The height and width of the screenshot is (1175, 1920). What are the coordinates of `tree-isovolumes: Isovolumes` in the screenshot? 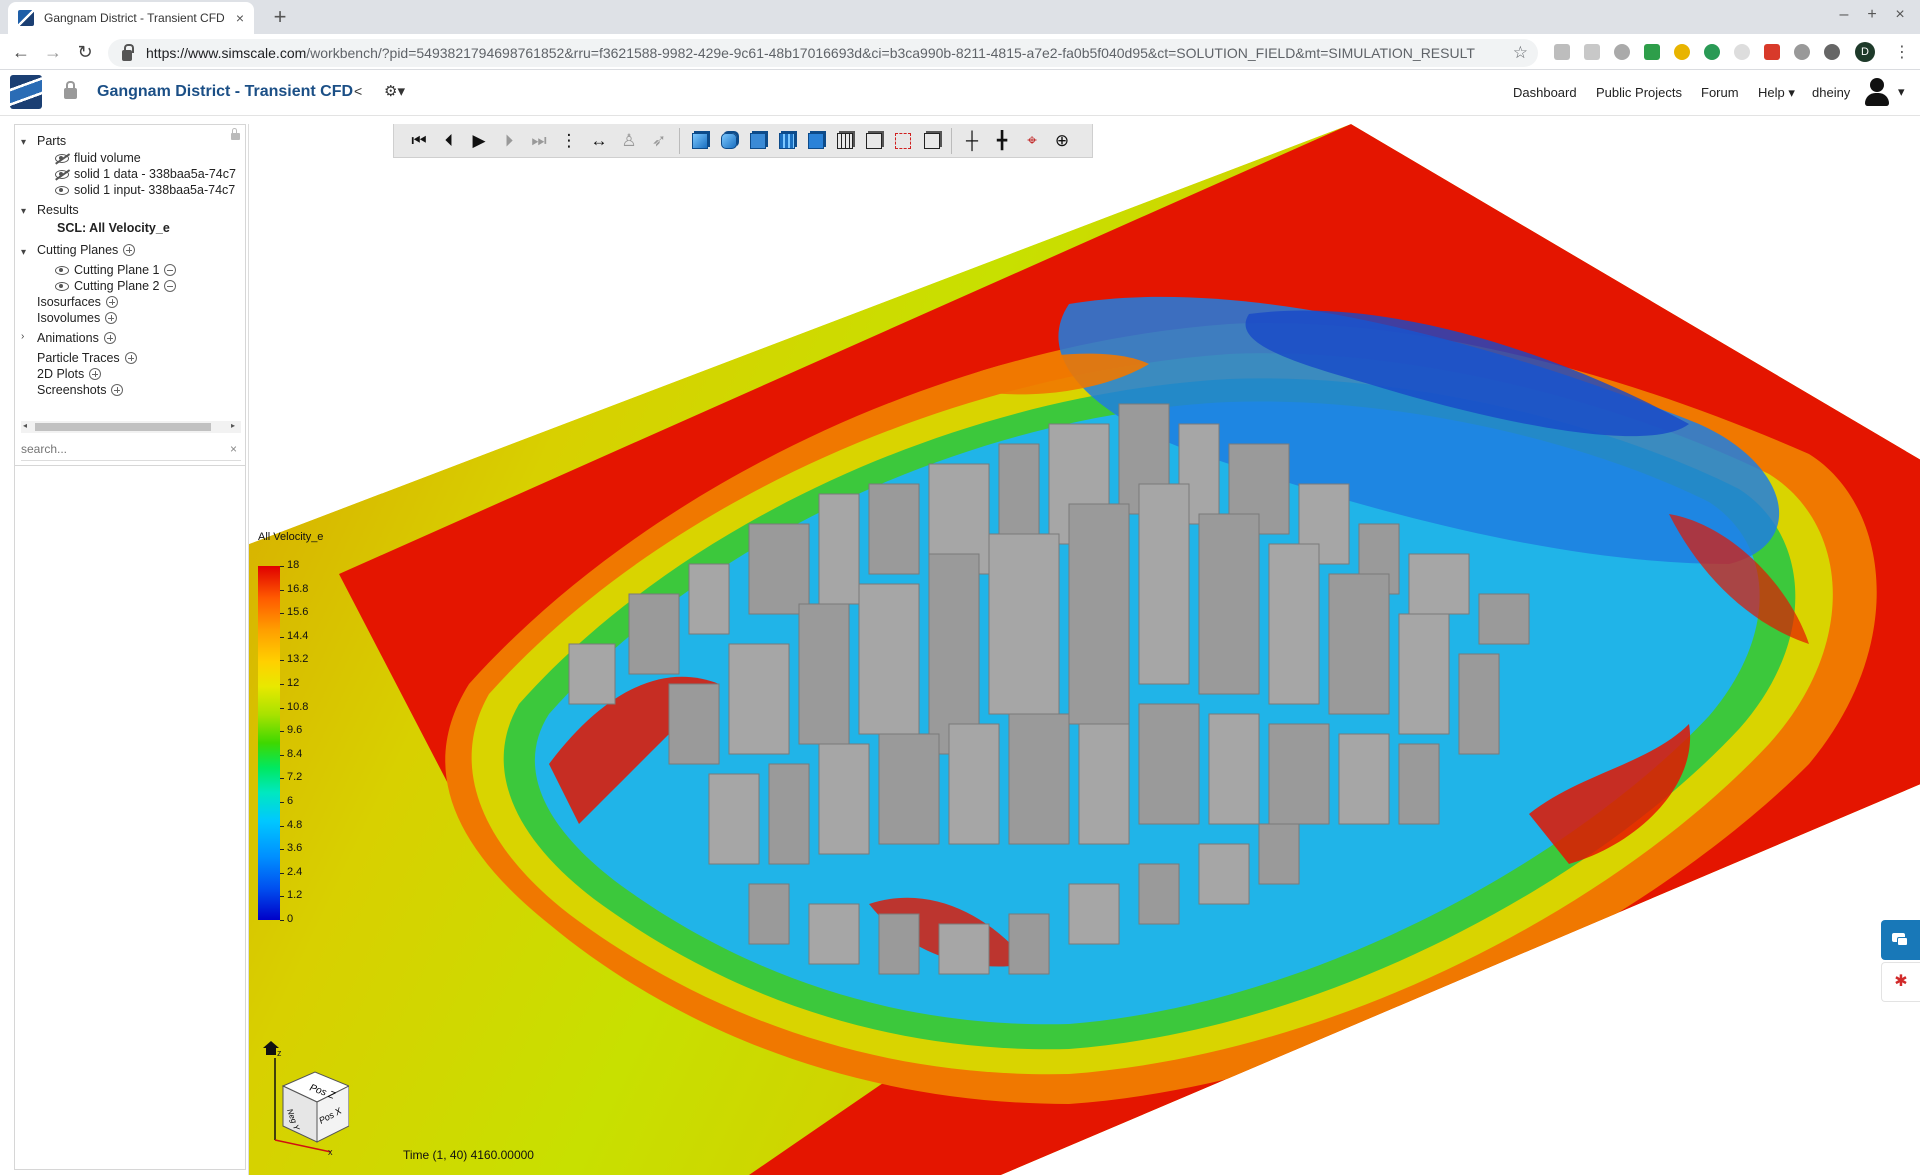 It's located at (77, 318).